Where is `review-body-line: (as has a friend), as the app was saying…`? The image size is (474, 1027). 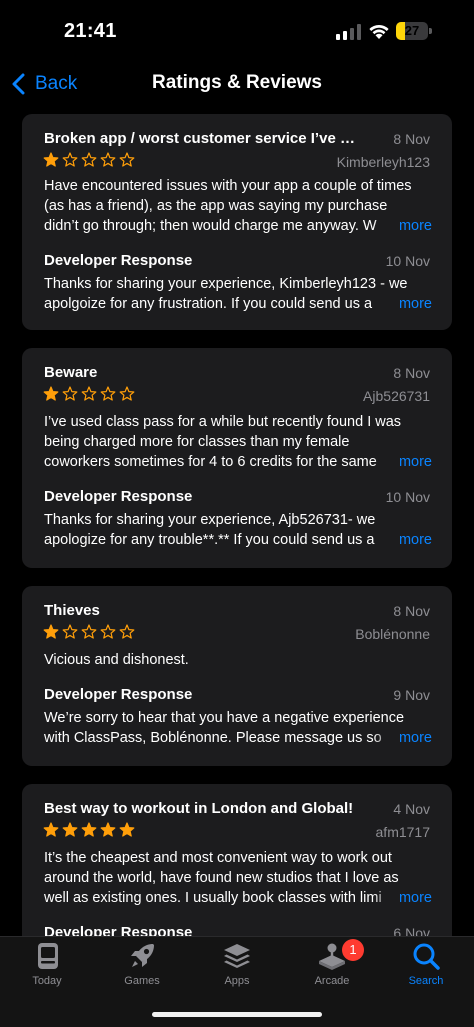 review-body-line: (as has a friend), as the app was saying… is located at coordinates (216, 206).